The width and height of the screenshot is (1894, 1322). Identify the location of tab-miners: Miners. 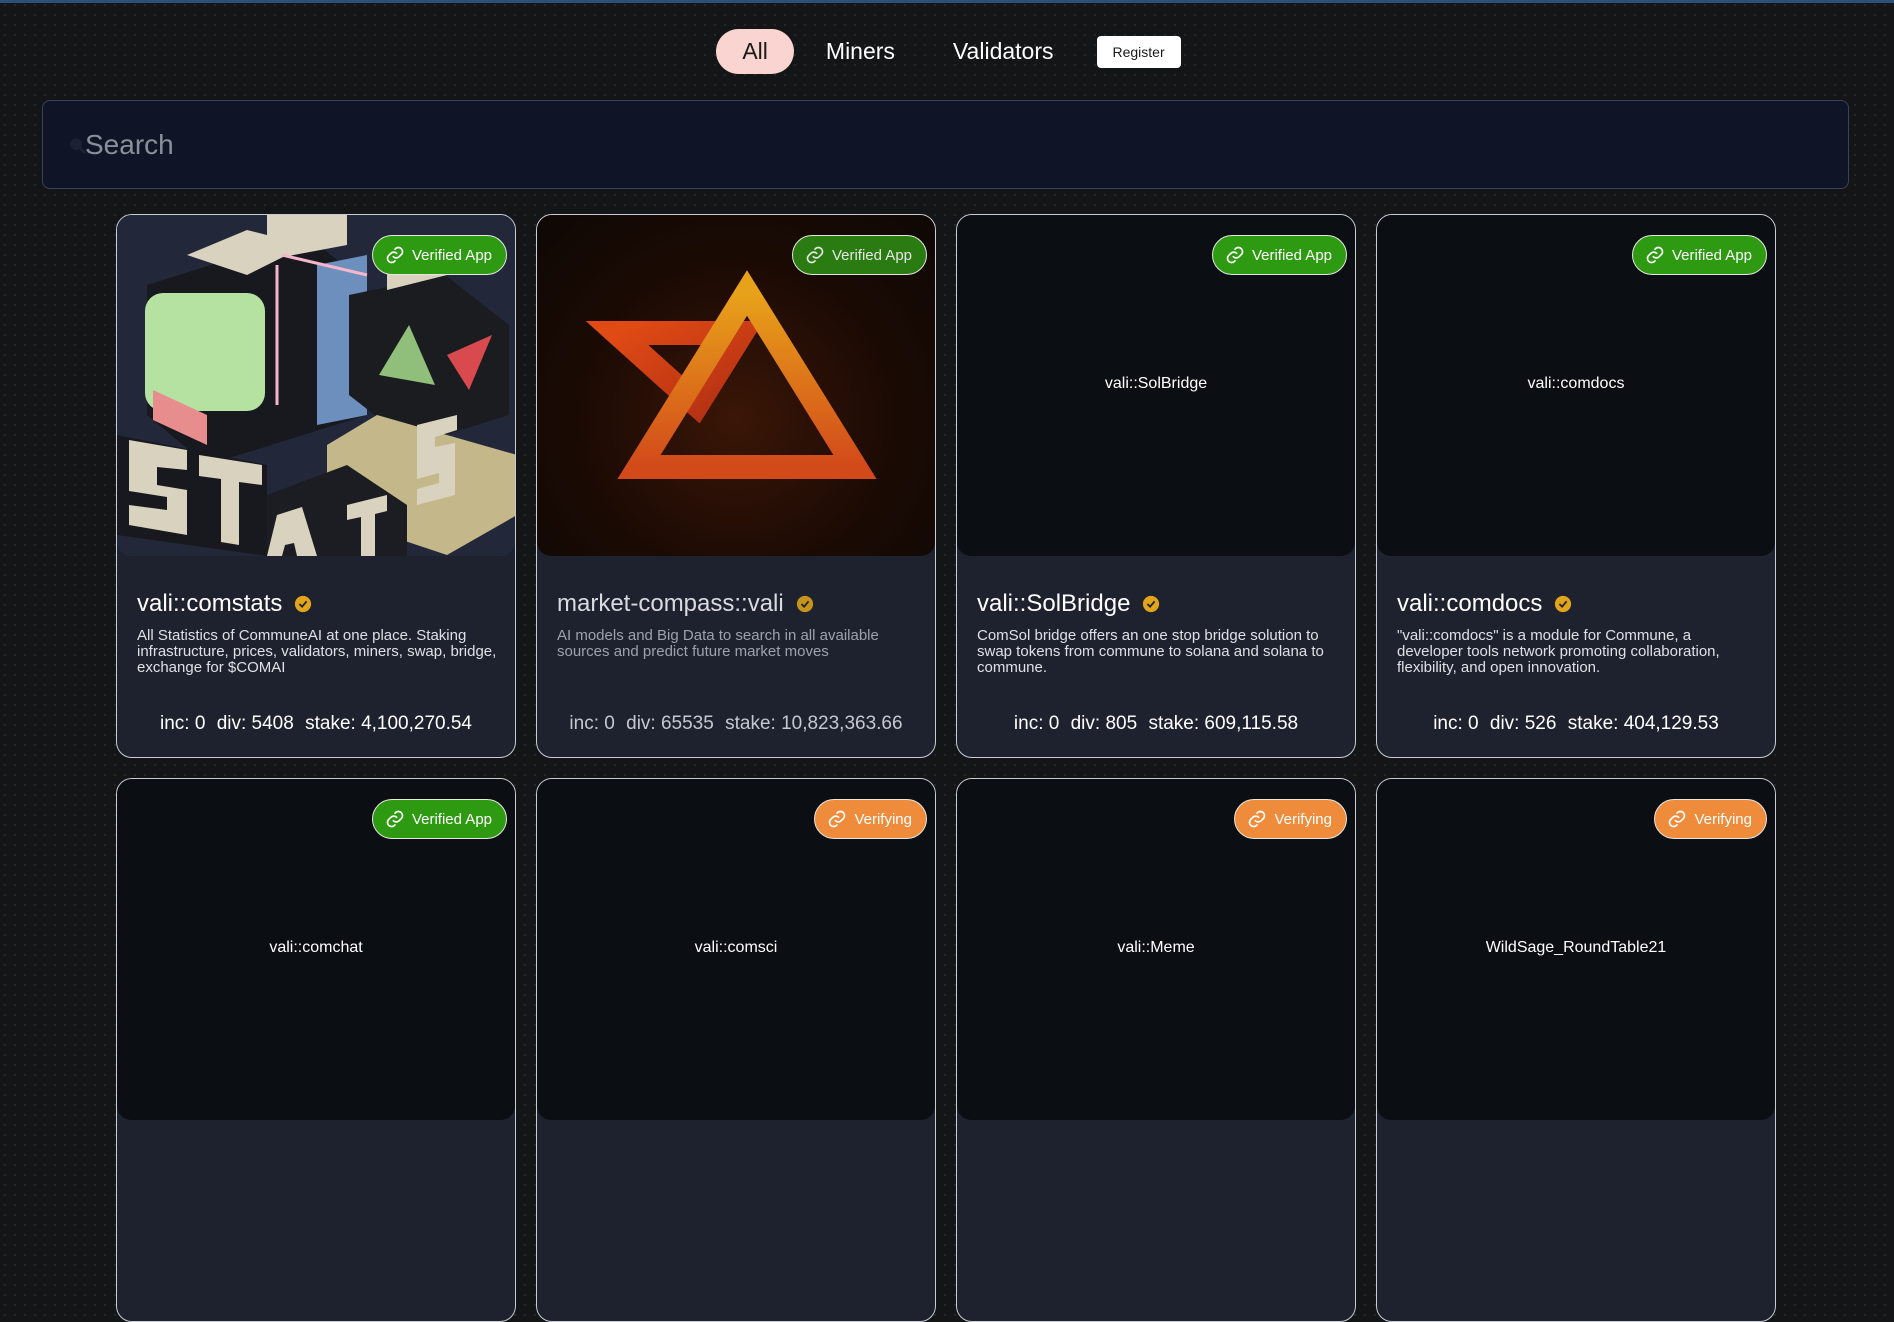
(860, 51).